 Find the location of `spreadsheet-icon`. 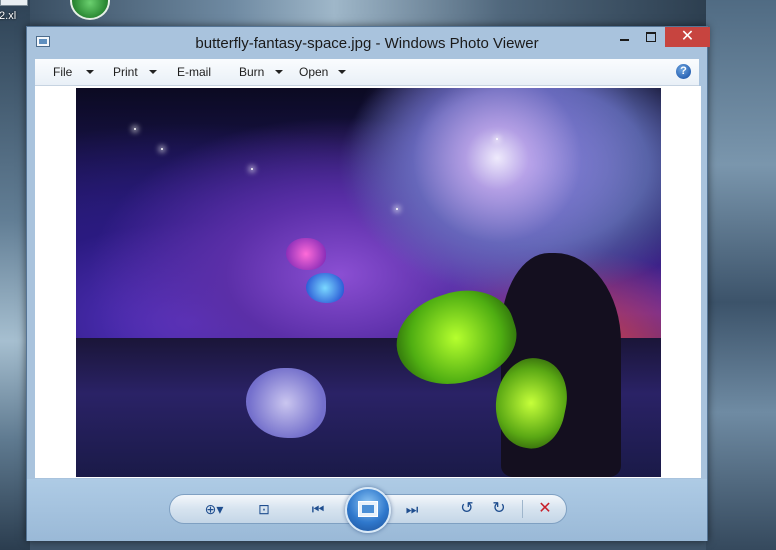

spreadsheet-icon is located at coordinates (14, 3).